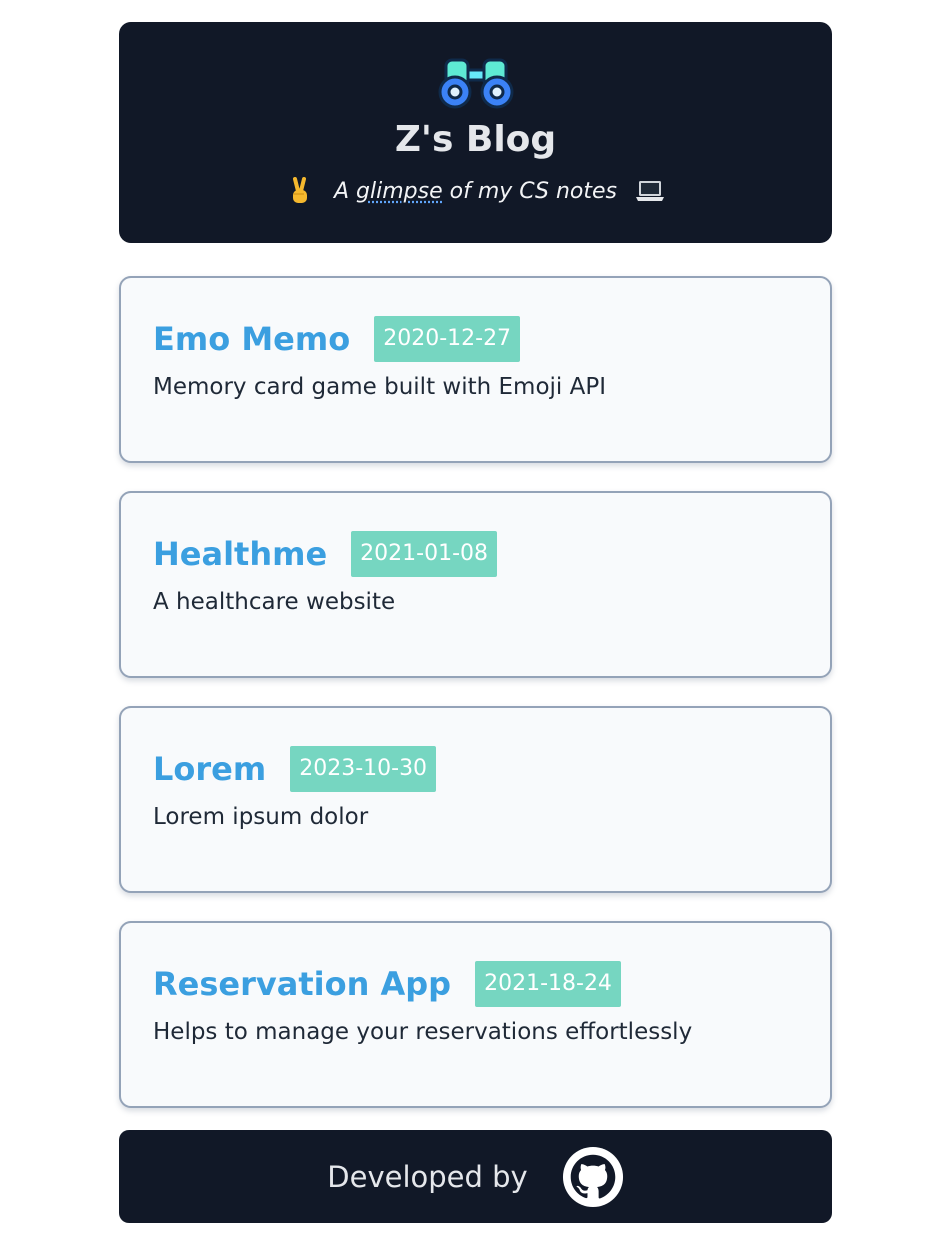 Image resolution: width=940 pixels, height=1258 pixels. I want to click on post-card: Lorem 2023-10-30 Lorem ipsum dolor, so click(475, 799).